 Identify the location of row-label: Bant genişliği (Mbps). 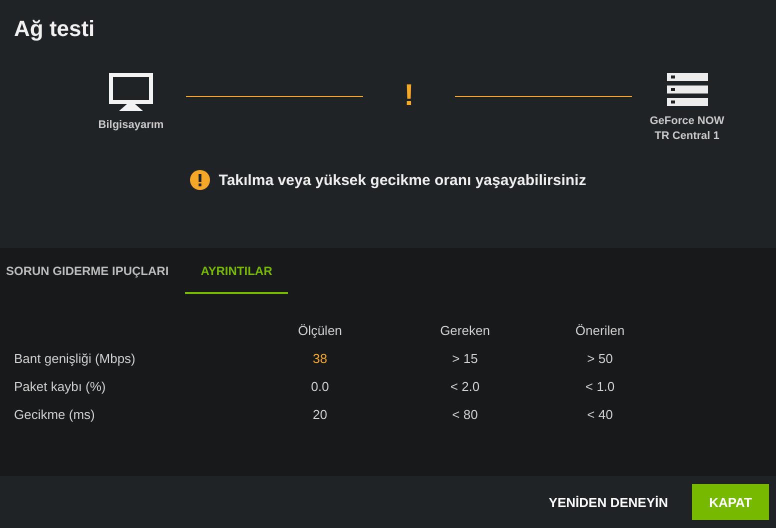
(75, 358).